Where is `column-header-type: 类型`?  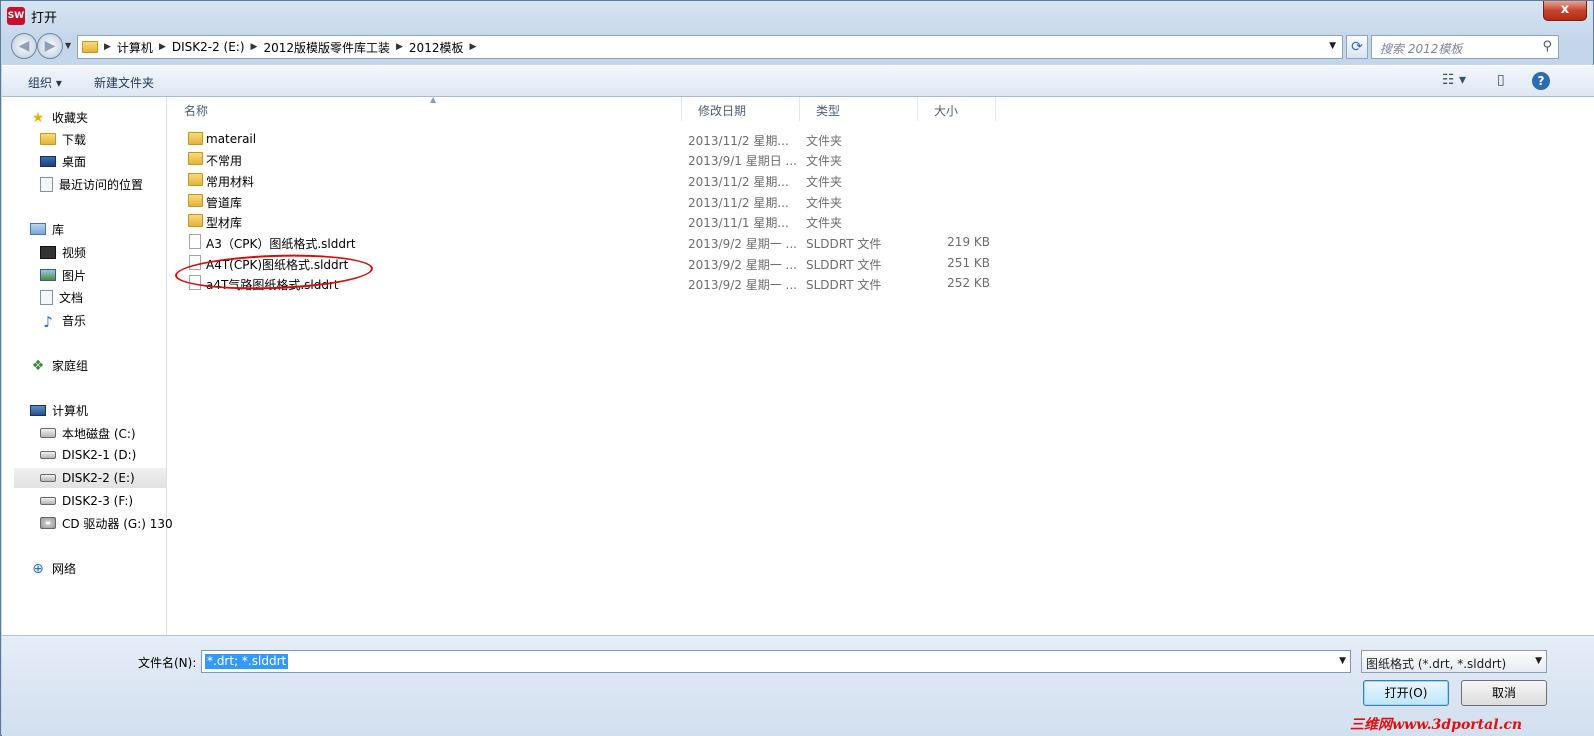 column-header-type: 类型 is located at coordinates (859, 109).